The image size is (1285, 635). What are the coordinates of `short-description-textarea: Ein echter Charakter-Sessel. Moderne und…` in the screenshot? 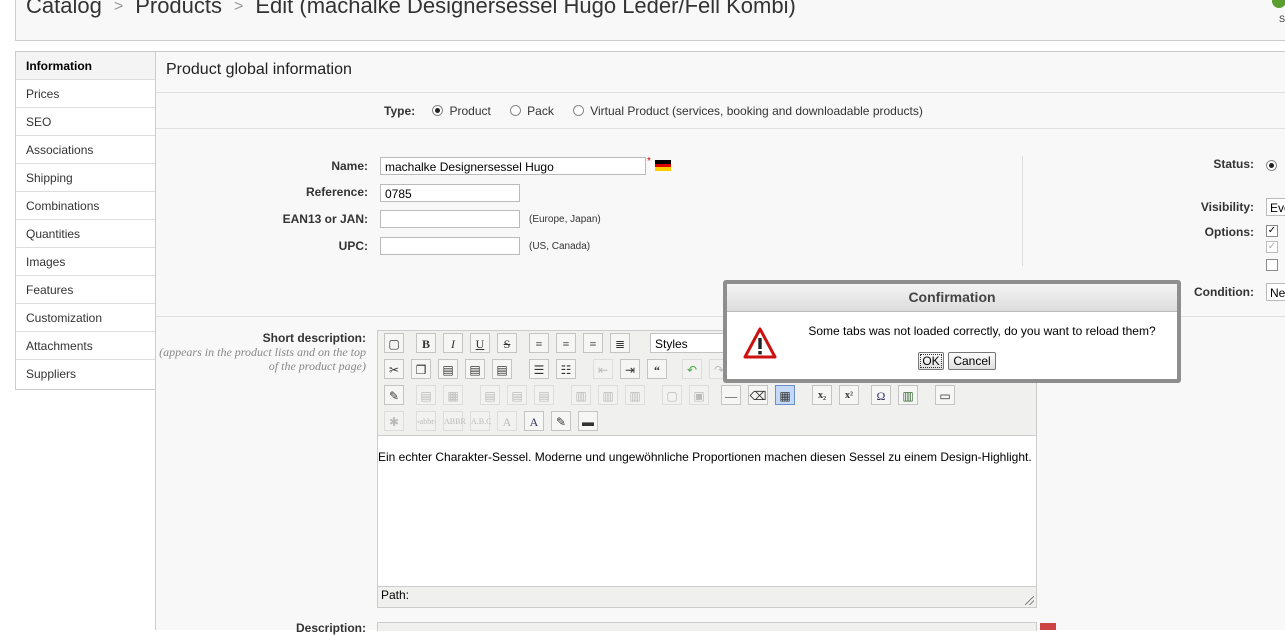 It's located at (707, 511).